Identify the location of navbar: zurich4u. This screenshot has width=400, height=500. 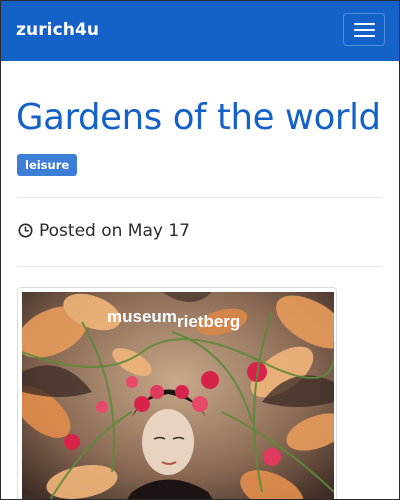
(200, 31).